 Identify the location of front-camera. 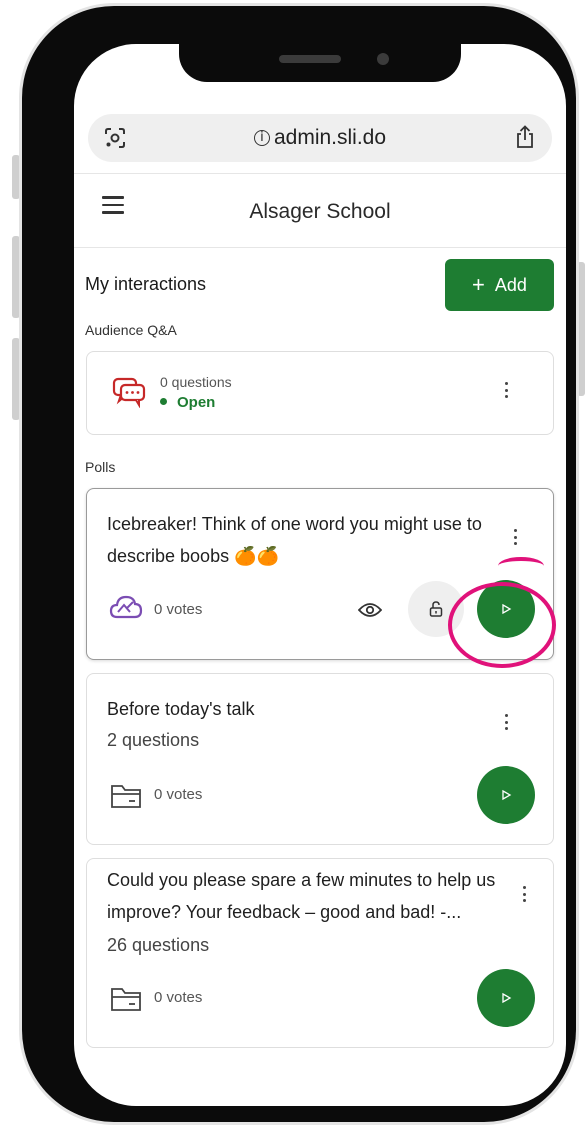
(383, 59).